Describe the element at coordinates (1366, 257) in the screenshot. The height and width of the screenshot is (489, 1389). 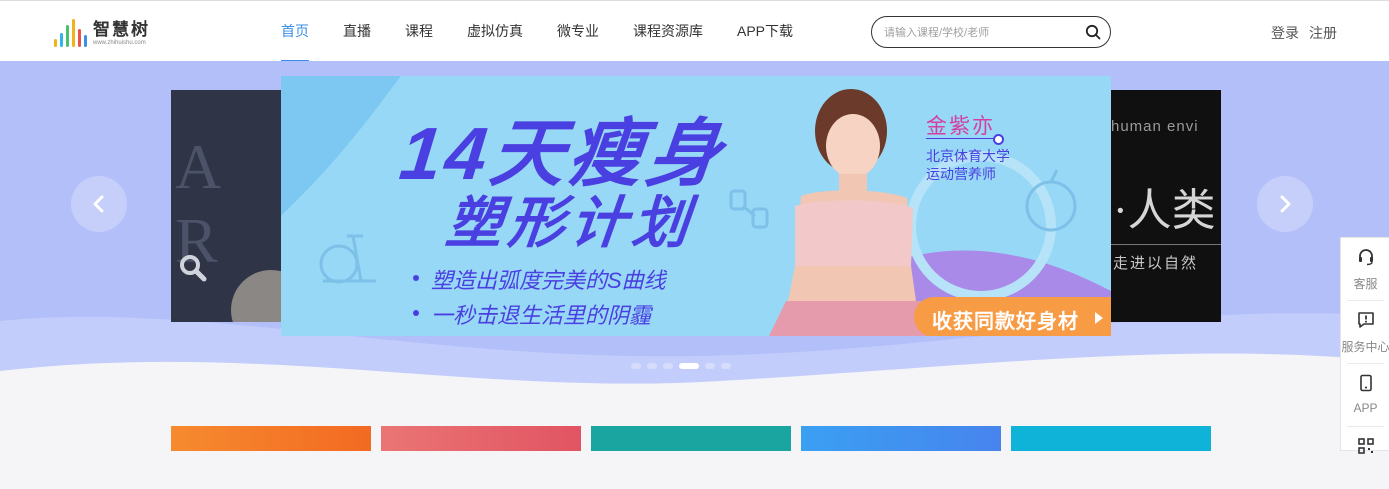
I see `headset-icon` at that location.